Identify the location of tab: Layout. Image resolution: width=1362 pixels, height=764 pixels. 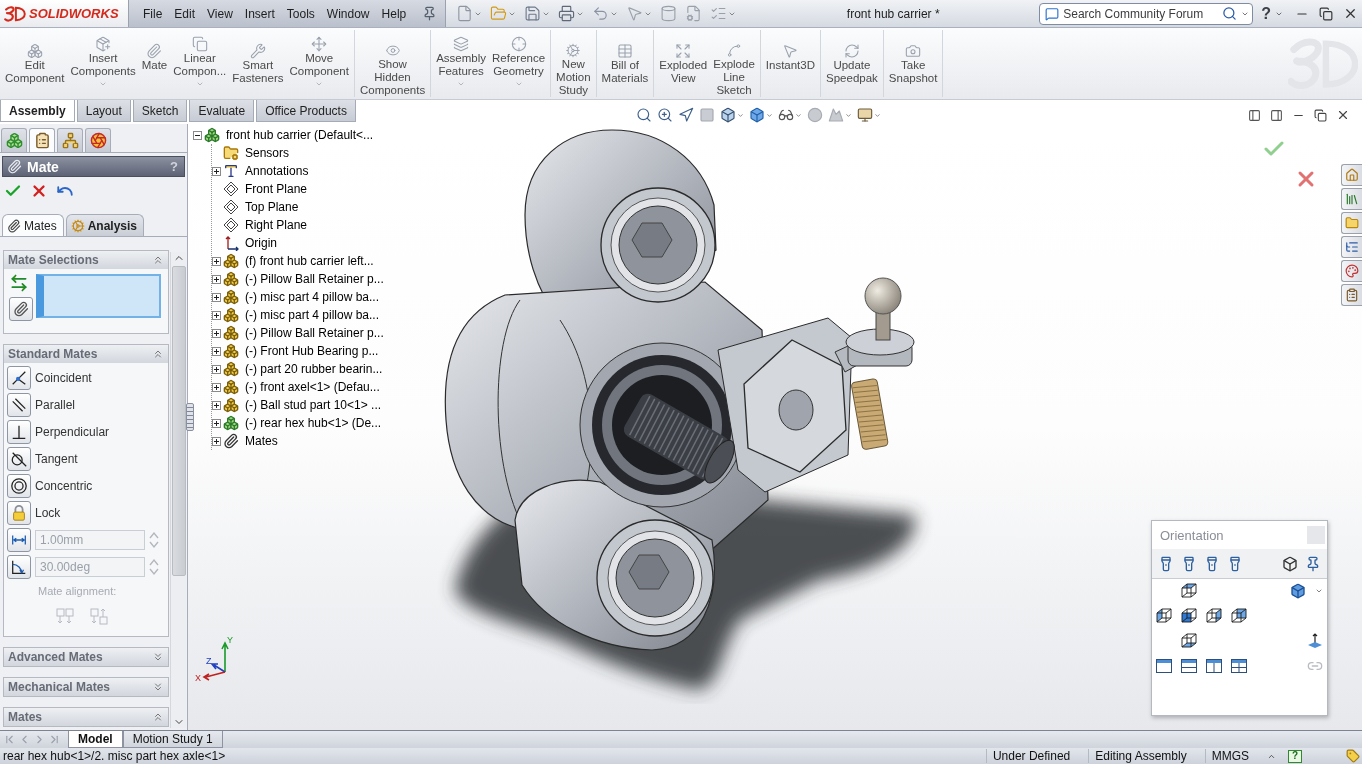
(103, 111).